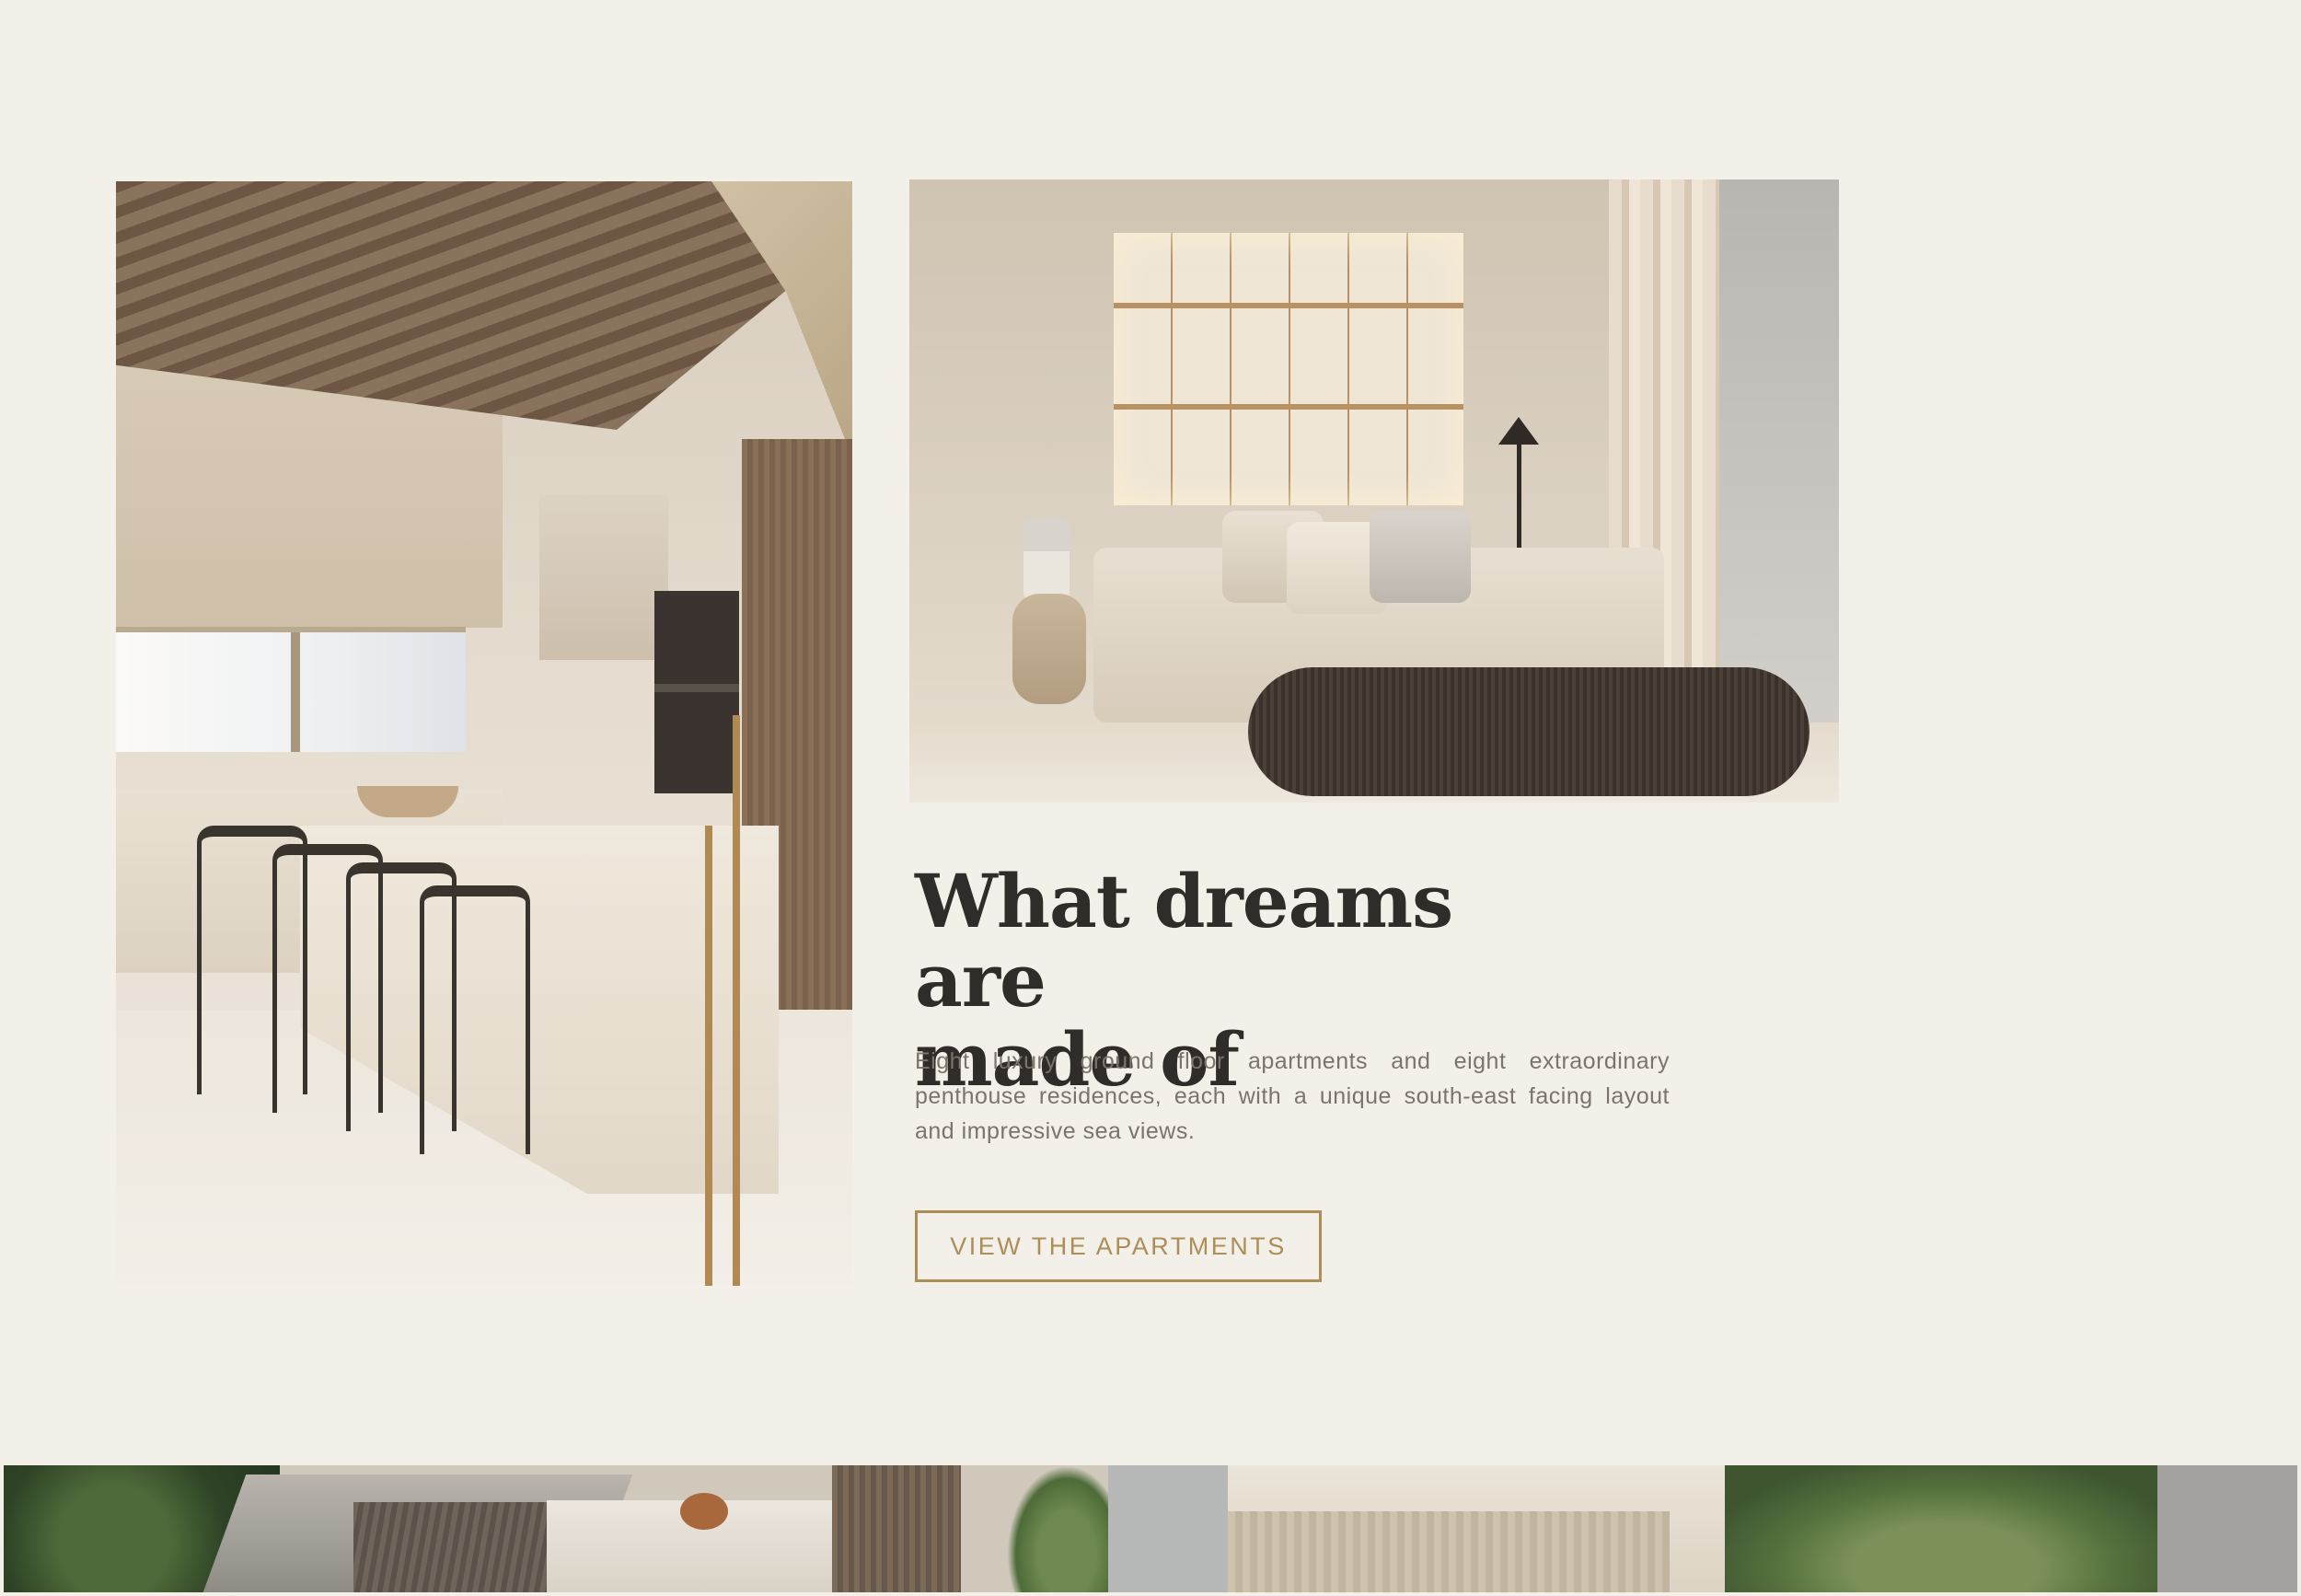 This screenshot has width=2301, height=1596. What do you see at coordinates (291, 690) in the screenshot?
I see `kitchen-window` at bounding box center [291, 690].